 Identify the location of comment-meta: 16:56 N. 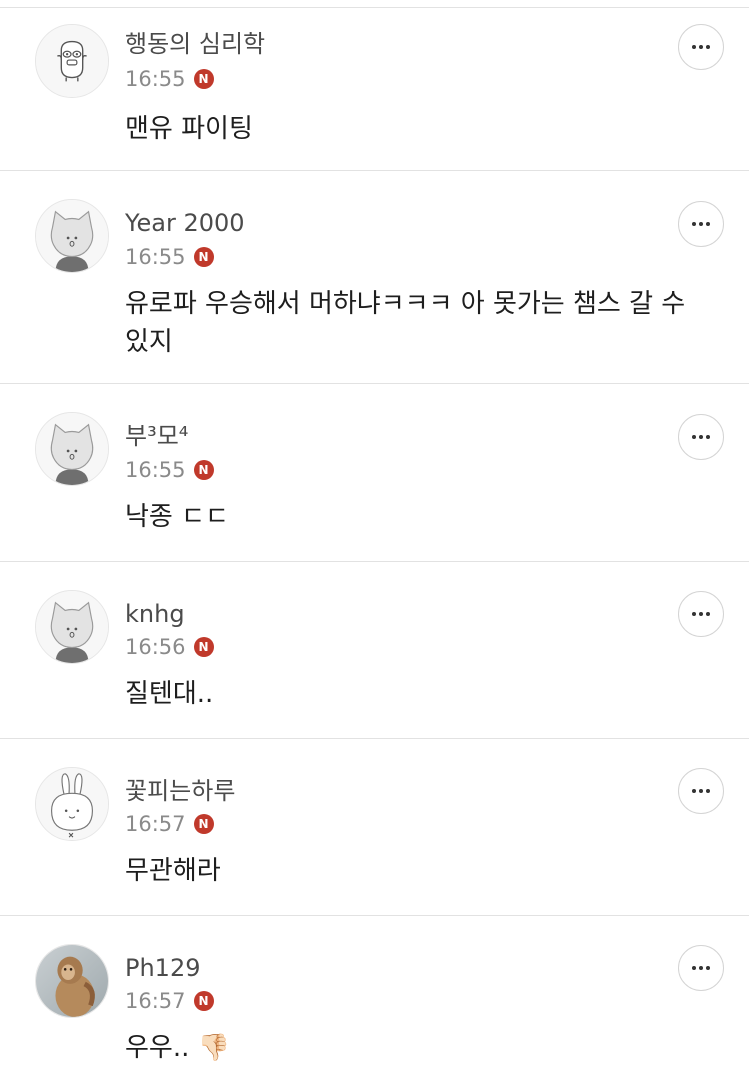
(169, 647).